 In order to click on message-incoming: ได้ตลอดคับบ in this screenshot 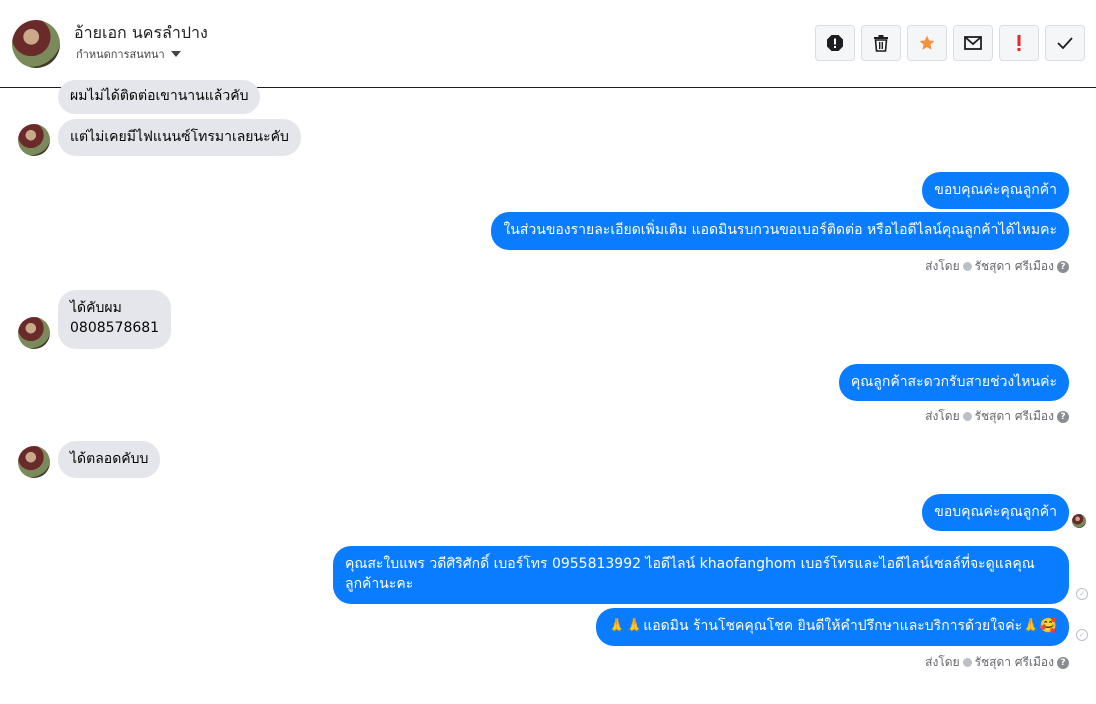, I will do `click(109, 459)`.